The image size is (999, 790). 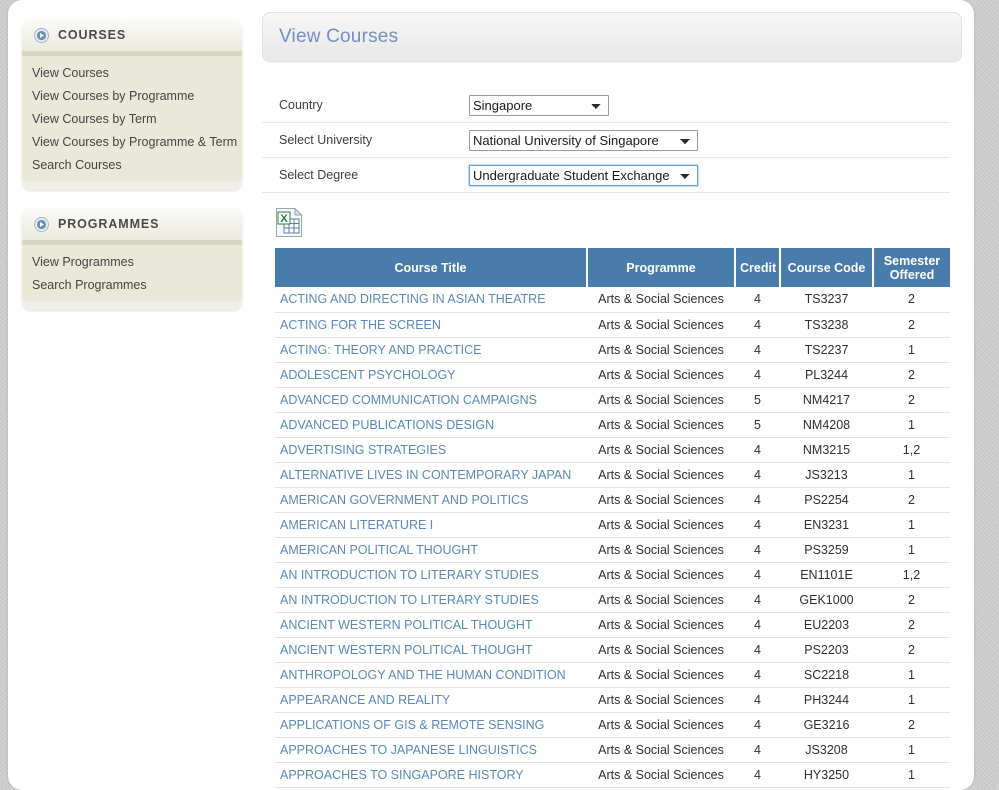 I want to click on svg-text: X, so click(x=284, y=219).